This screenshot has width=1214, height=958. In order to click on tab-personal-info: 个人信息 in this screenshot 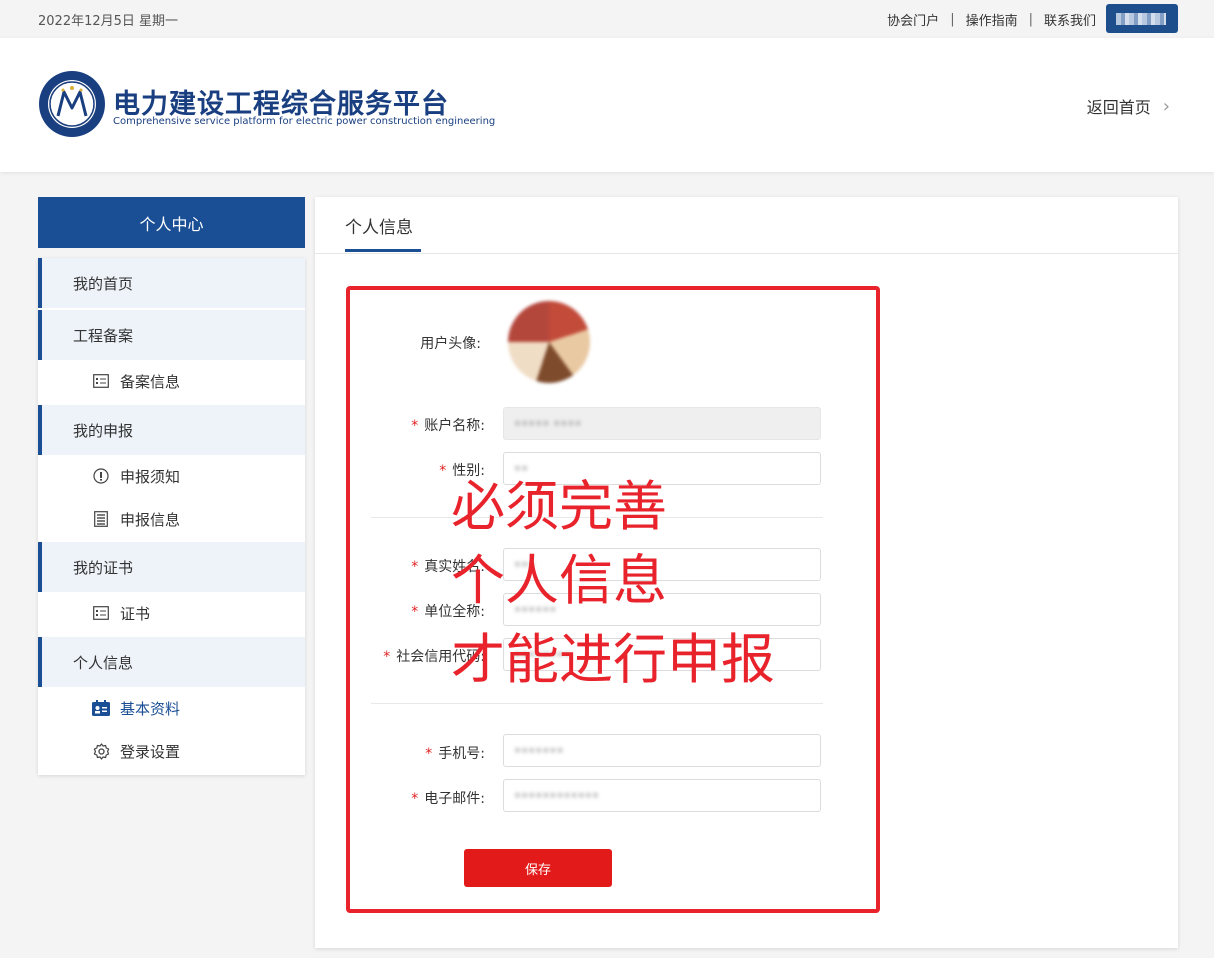, I will do `click(379, 225)`.